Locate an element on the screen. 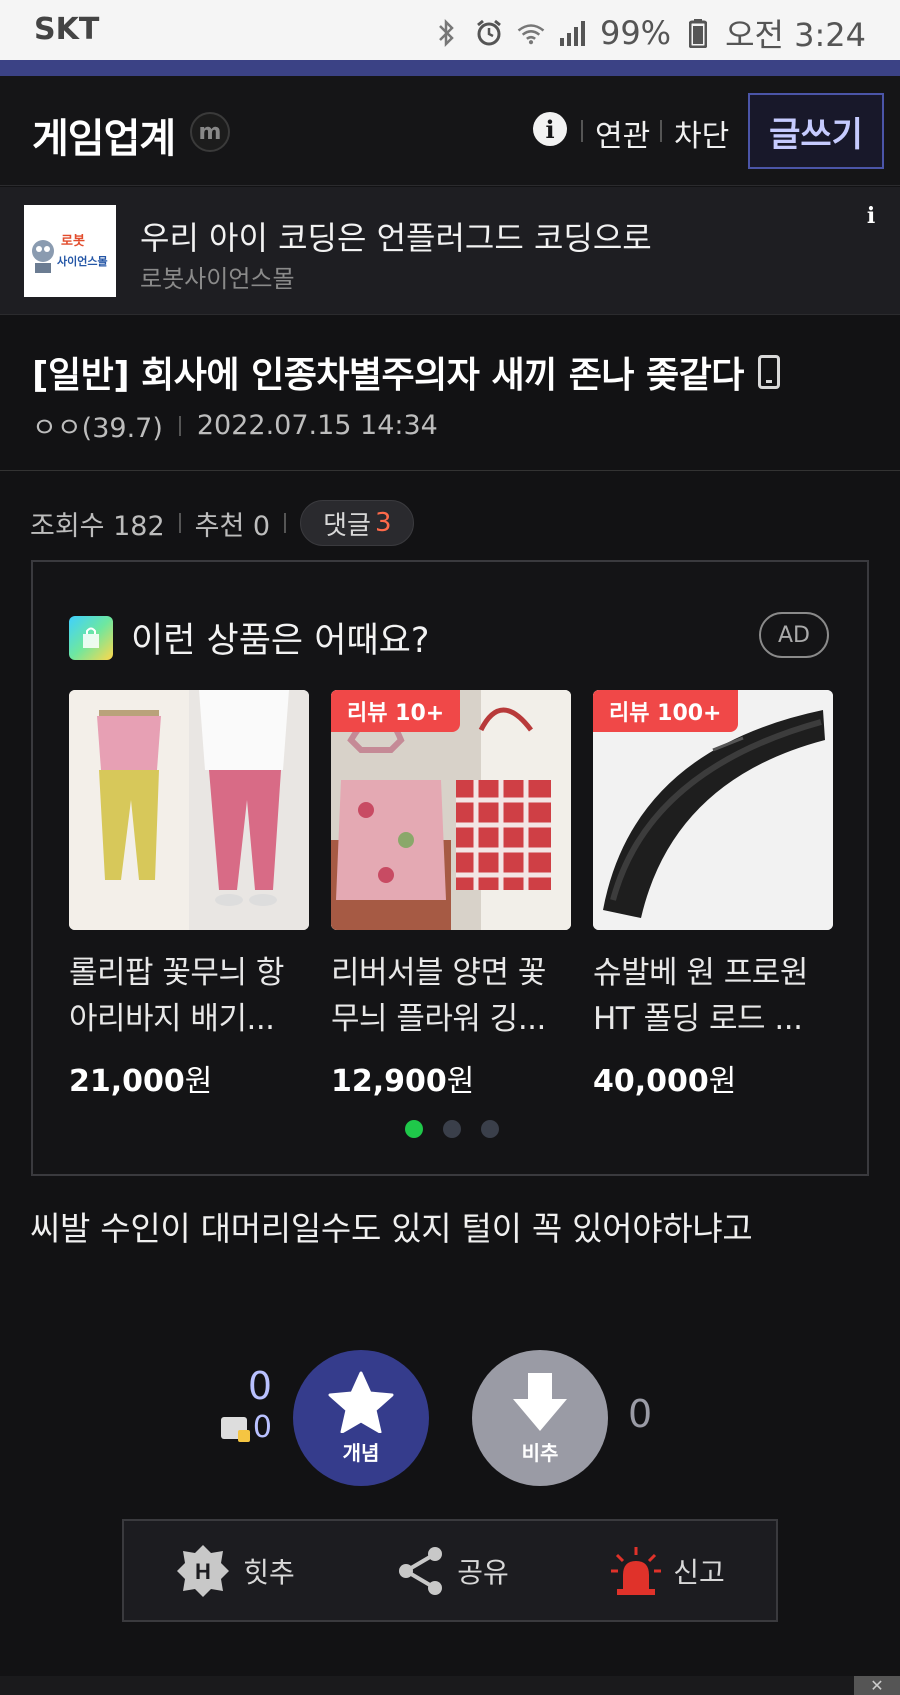  fixed-upvote: 0 is located at coordinates (242, 1427).